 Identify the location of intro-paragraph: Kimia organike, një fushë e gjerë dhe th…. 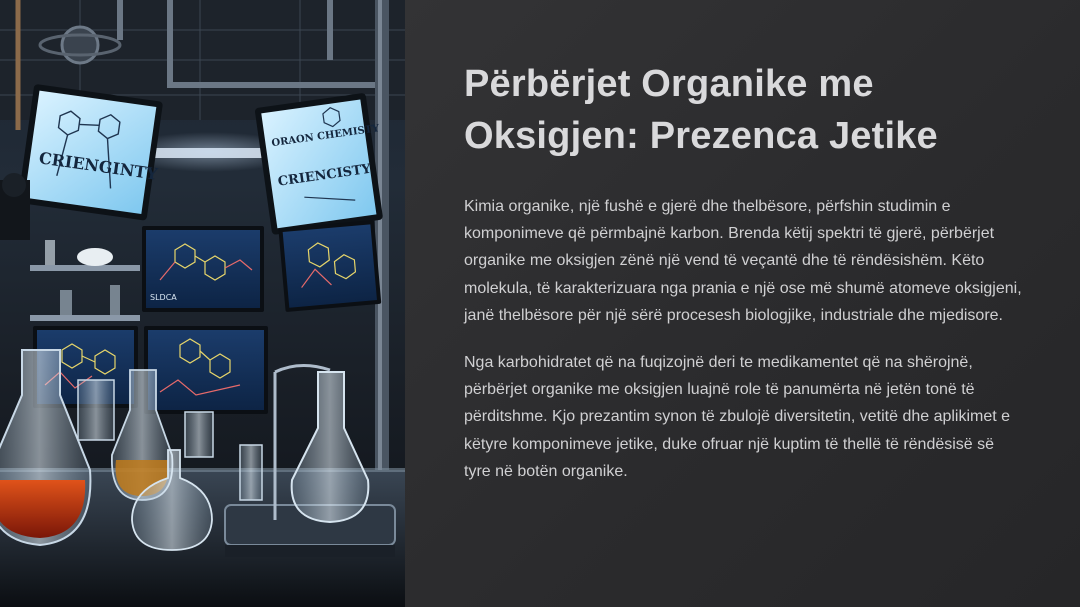
(743, 261).